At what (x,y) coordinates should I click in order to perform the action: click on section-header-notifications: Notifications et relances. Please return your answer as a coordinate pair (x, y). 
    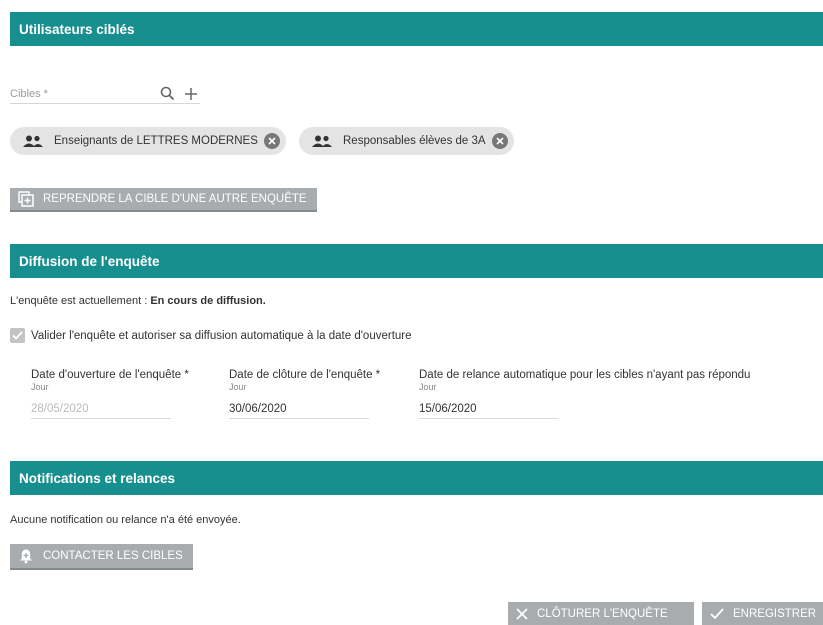
    Looking at the image, I should click on (416, 478).